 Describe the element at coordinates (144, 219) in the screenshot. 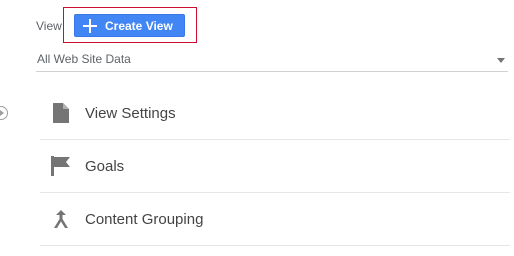

I see `menu-item-label: Content Grouping` at that location.